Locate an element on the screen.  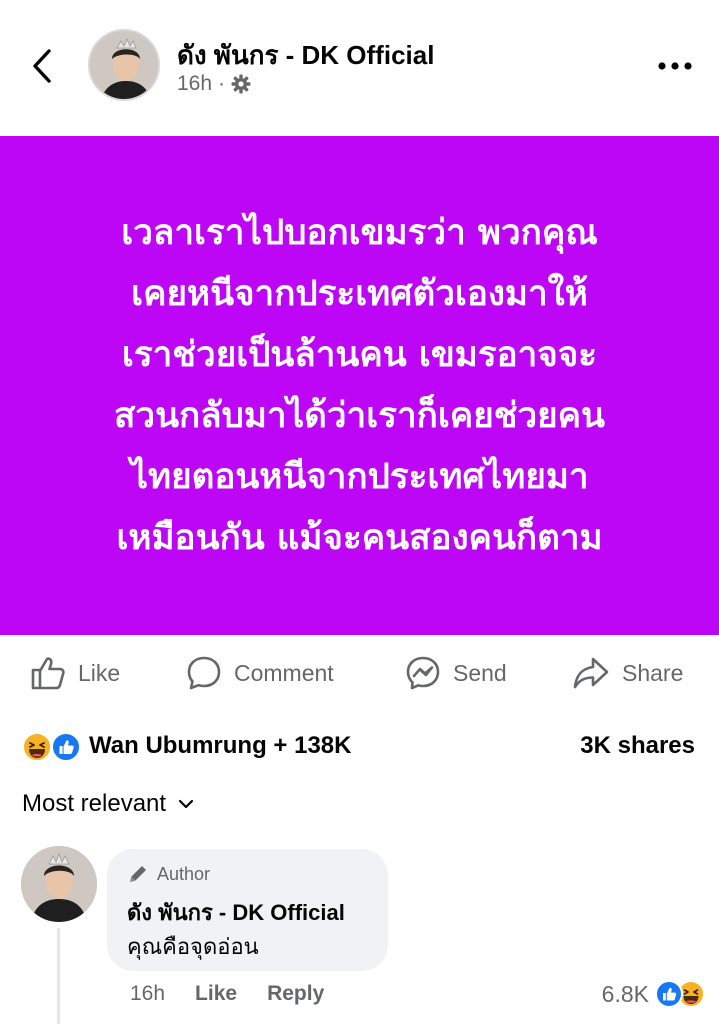
comment-reaction-count: 6.8K is located at coordinates (625, 993).